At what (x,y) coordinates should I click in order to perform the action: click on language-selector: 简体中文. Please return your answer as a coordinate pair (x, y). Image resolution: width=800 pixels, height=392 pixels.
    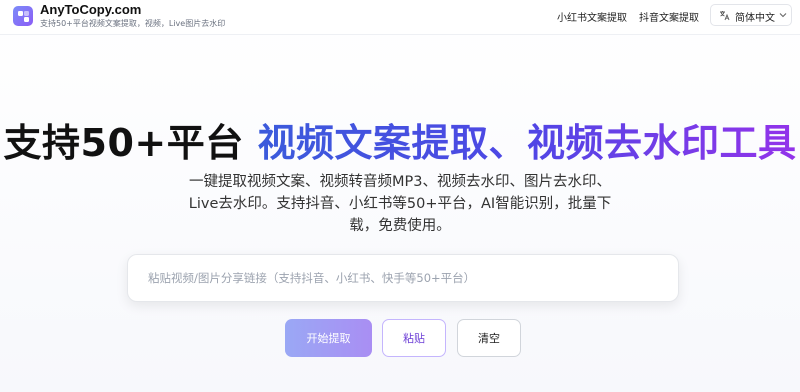
    Looking at the image, I should click on (751, 15).